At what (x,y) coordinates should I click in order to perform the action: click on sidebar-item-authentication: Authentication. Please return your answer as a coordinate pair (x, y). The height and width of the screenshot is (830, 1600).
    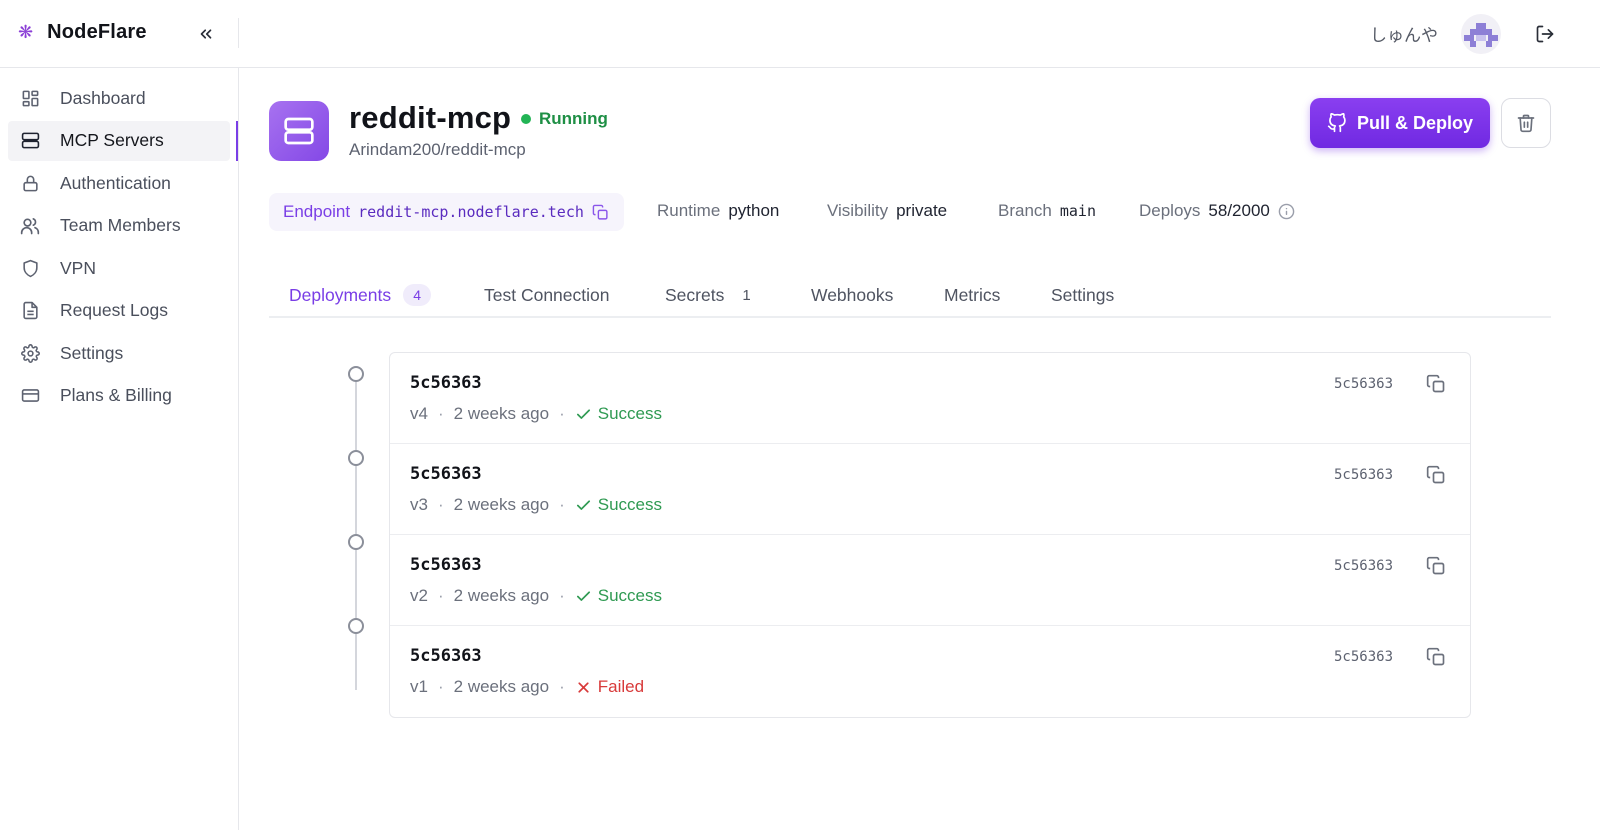
    Looking at the image, I should click on (119, 183).